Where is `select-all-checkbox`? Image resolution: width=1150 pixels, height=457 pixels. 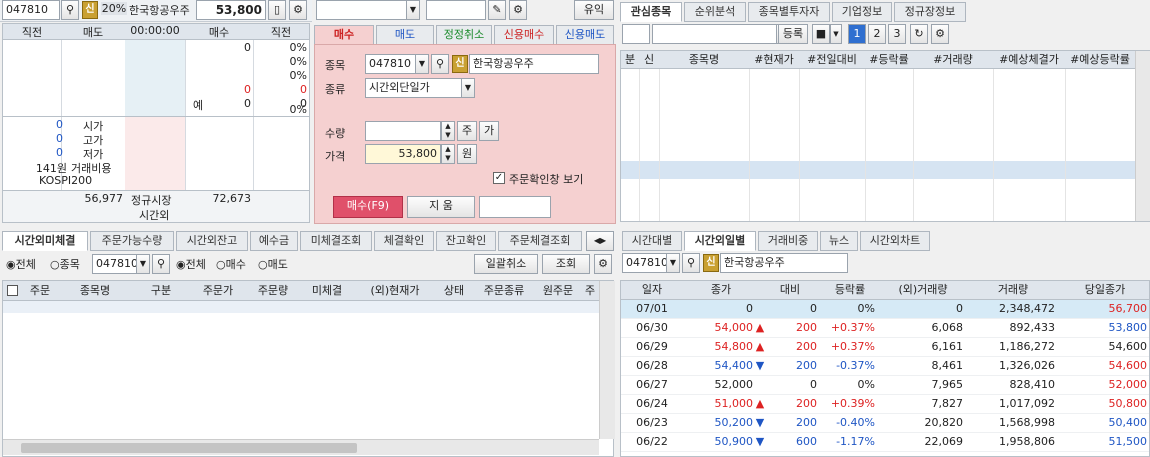 select-all-checkbox is located at coordinates (12, 290).